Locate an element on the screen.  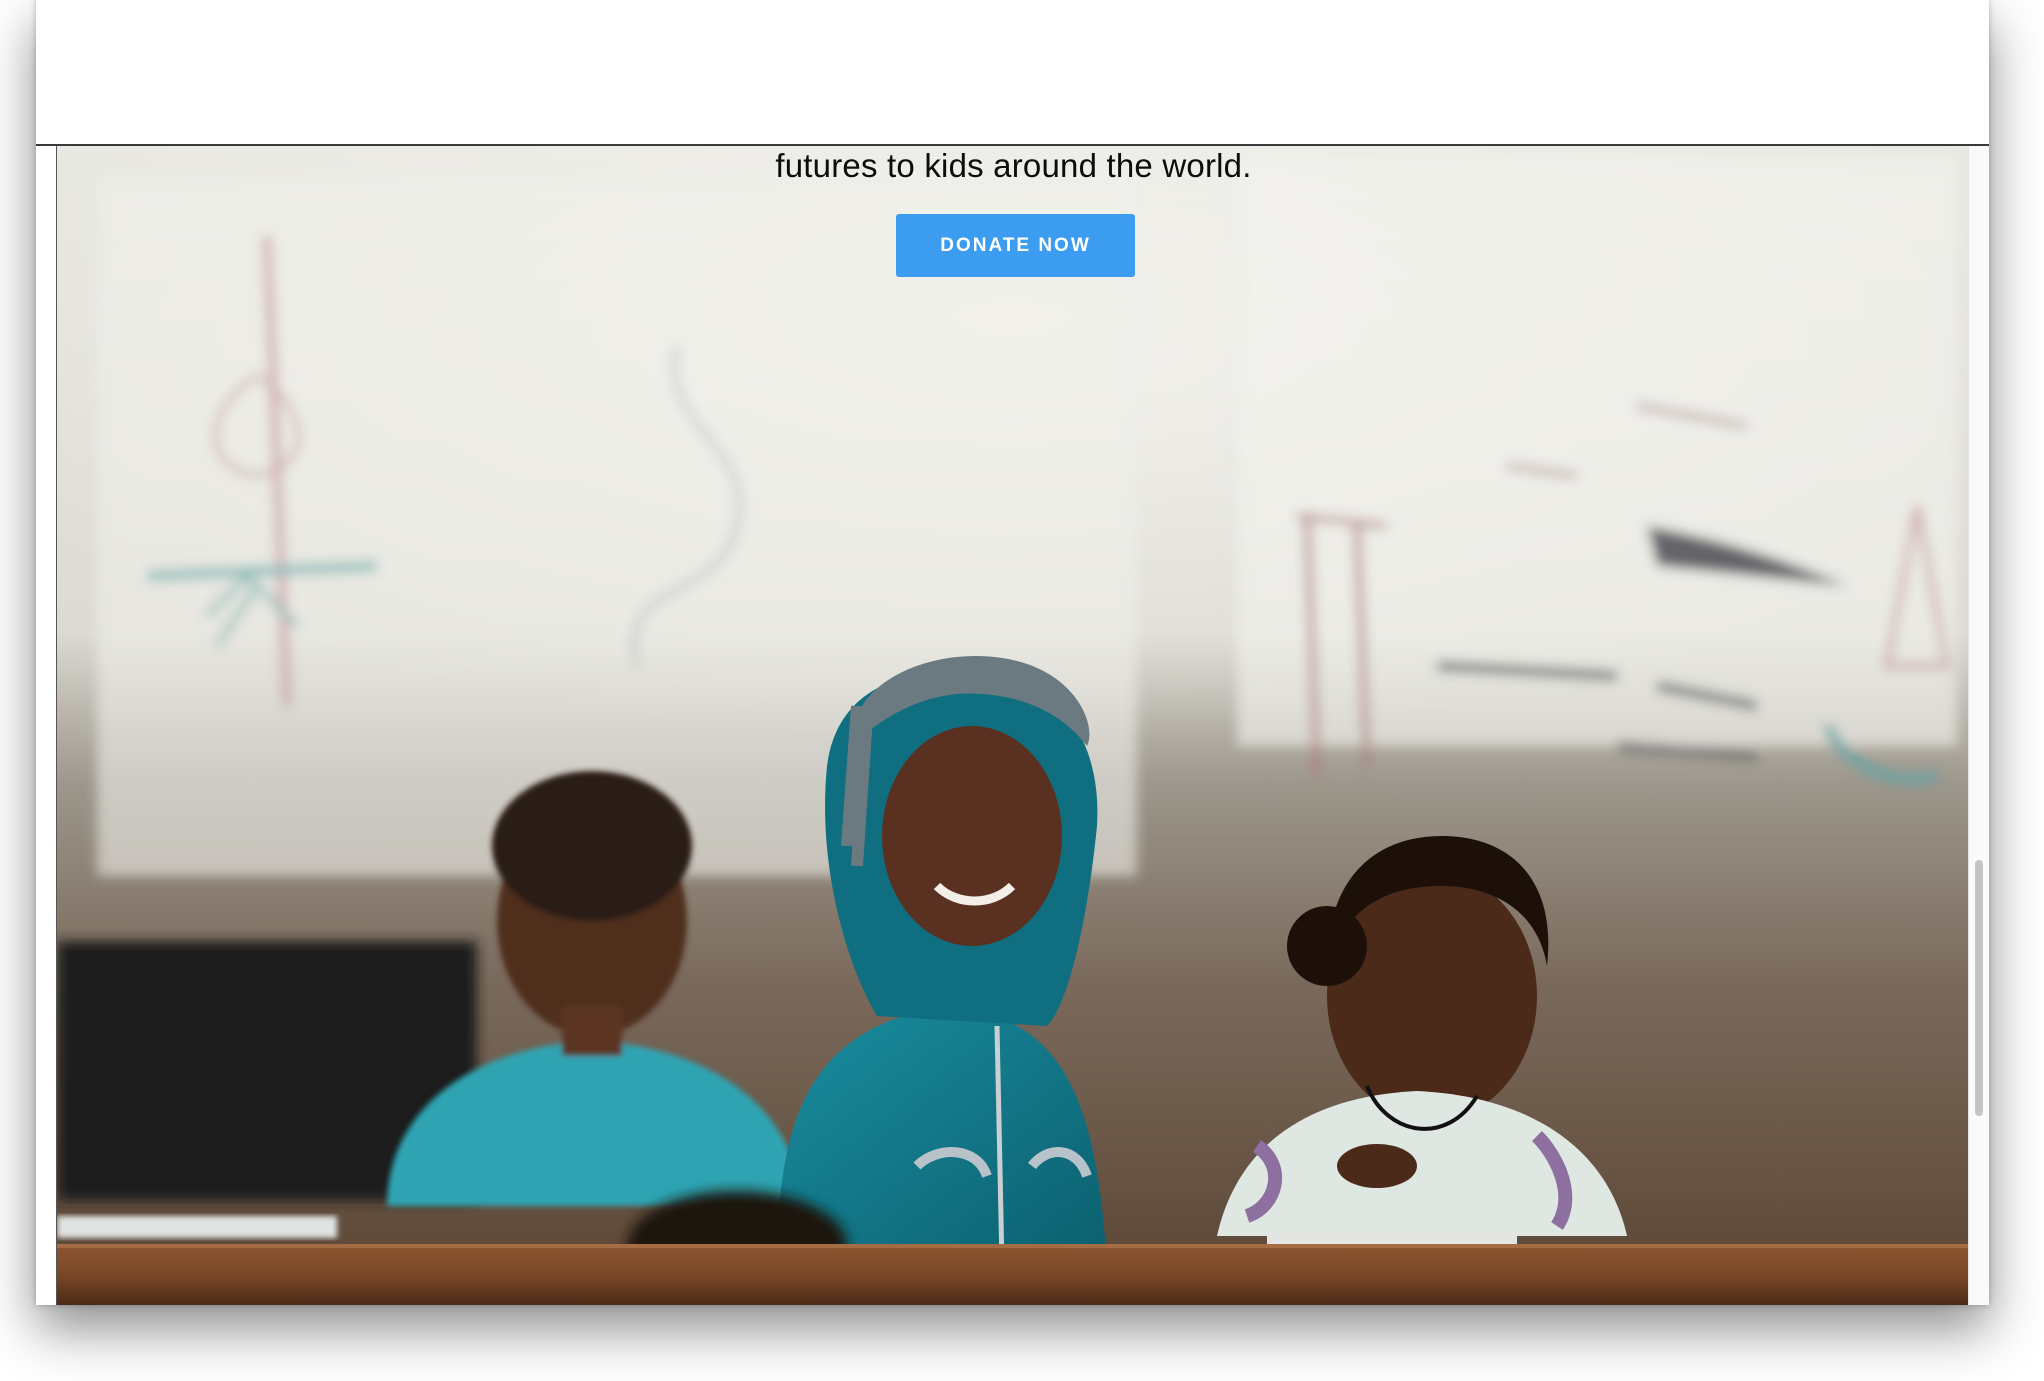
donate-now-button: DONATE NOW is located at coordinates (1015, 245).